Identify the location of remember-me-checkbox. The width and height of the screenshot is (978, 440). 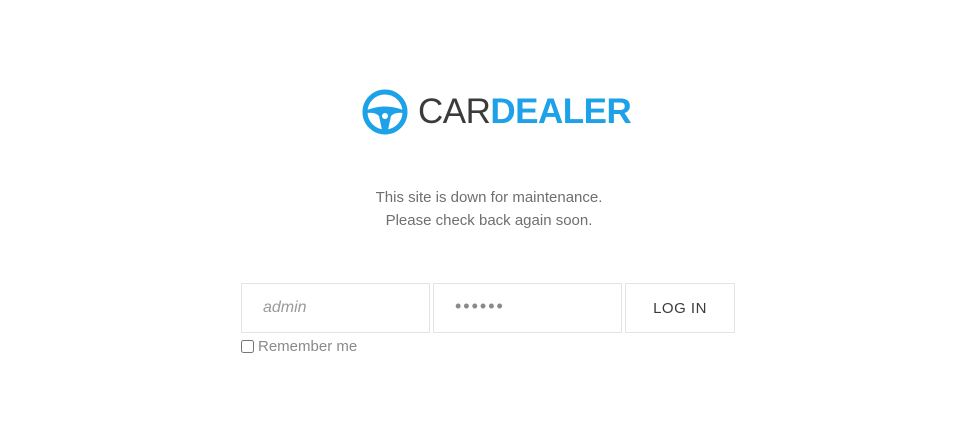
(247, 346).